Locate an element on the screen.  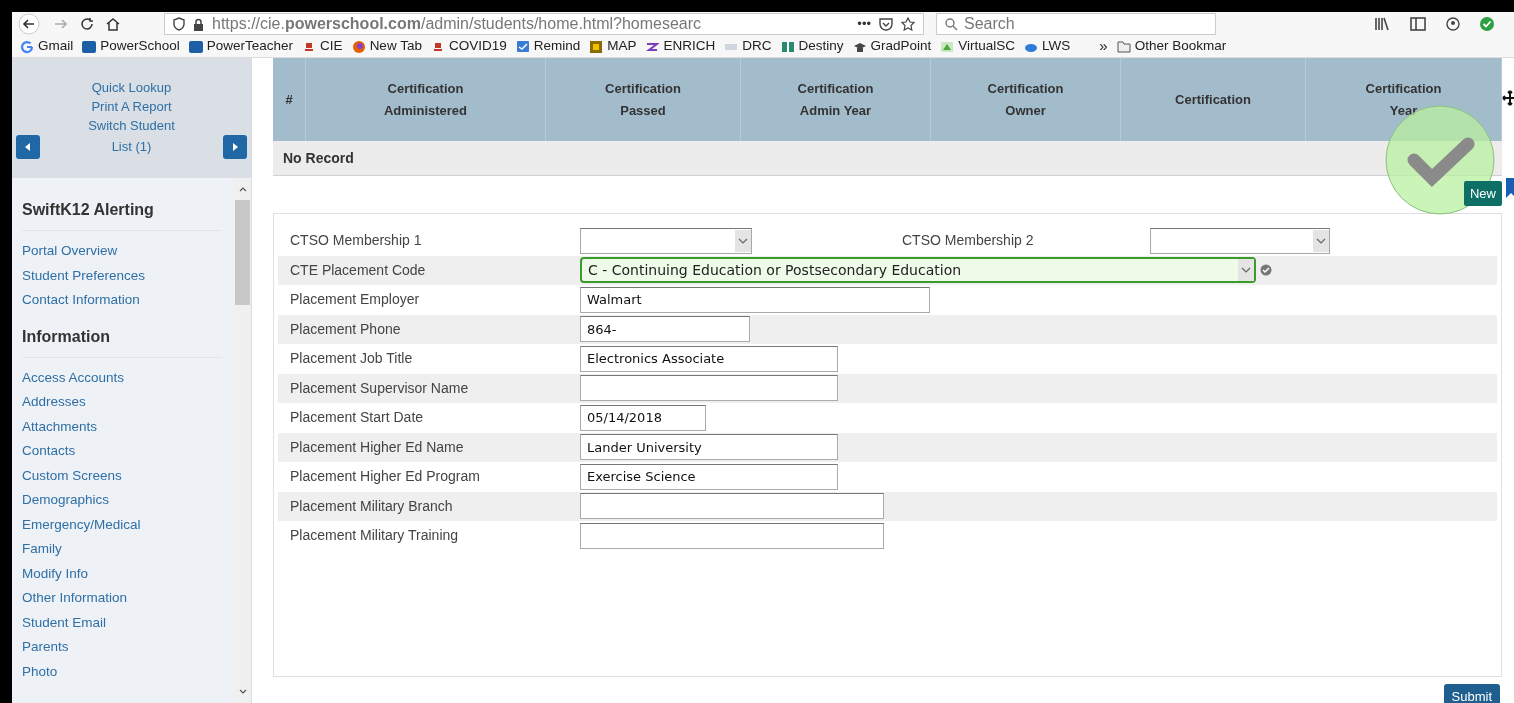
sidebar-link: Other Information is located at coordinates (128, 598).